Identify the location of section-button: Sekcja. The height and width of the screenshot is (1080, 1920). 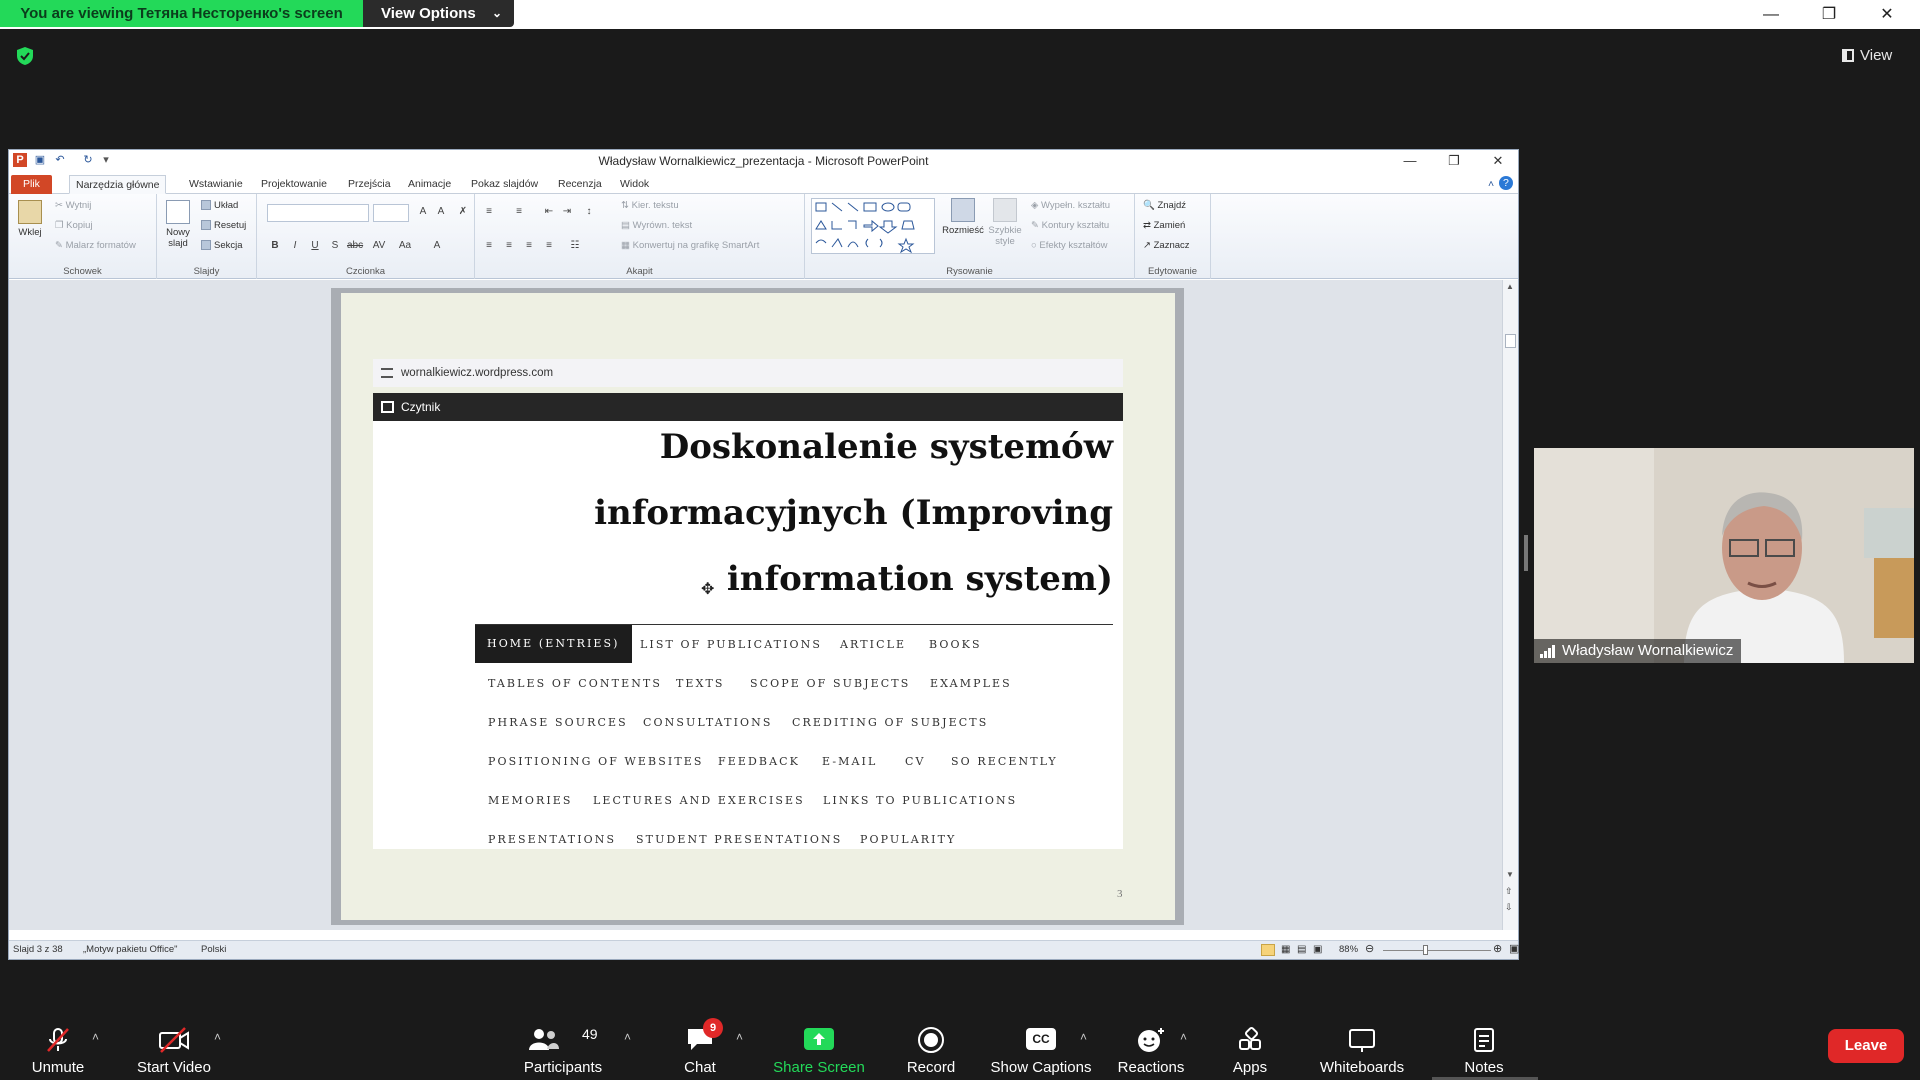
(222, 245).